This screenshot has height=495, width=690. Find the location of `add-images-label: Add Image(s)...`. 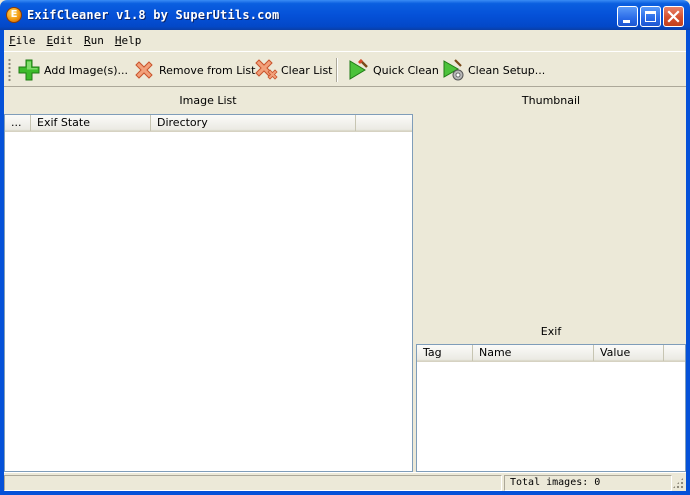

add-images-label: Add Image(s)... is located at coordinates (86, 70).